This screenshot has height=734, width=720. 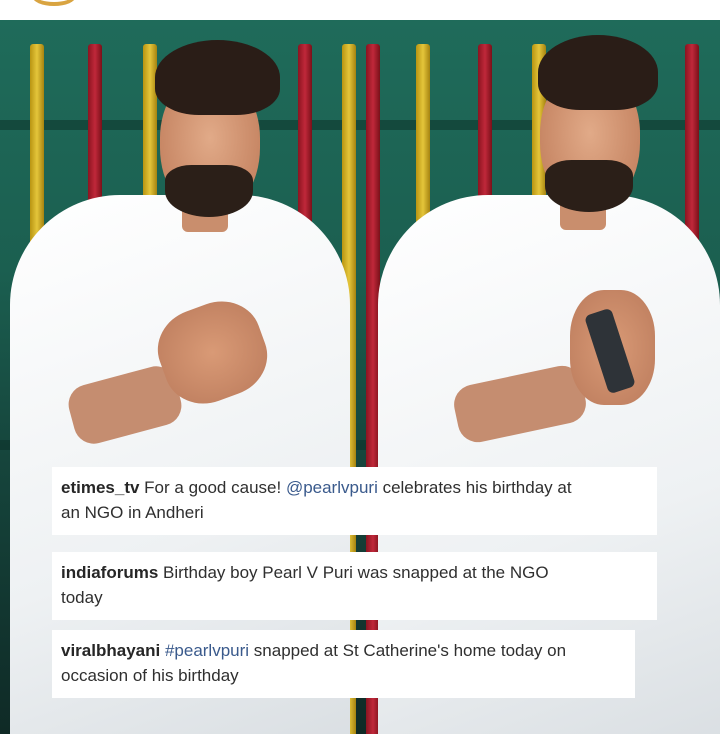 I want to click on hashtag-link: #pearlvpuri, so click(x=207, y=650).